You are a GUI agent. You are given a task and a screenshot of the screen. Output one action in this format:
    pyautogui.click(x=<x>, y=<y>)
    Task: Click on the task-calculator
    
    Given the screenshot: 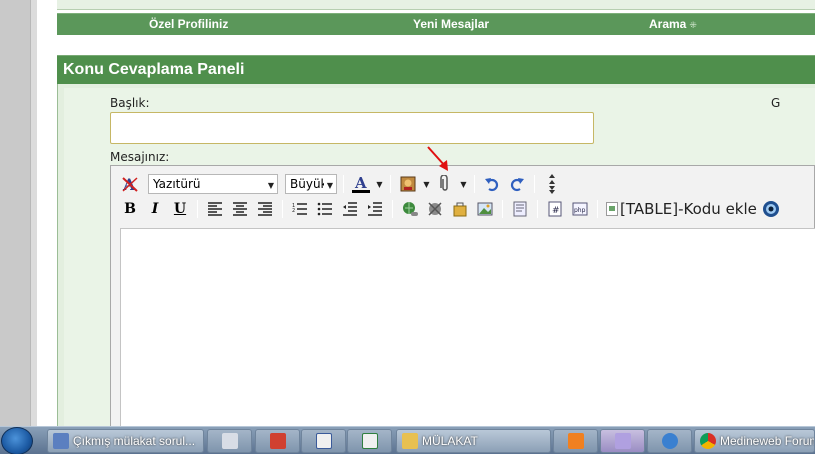 What is the action you would take?
    pyautogui.click(x=229, y=441)
    